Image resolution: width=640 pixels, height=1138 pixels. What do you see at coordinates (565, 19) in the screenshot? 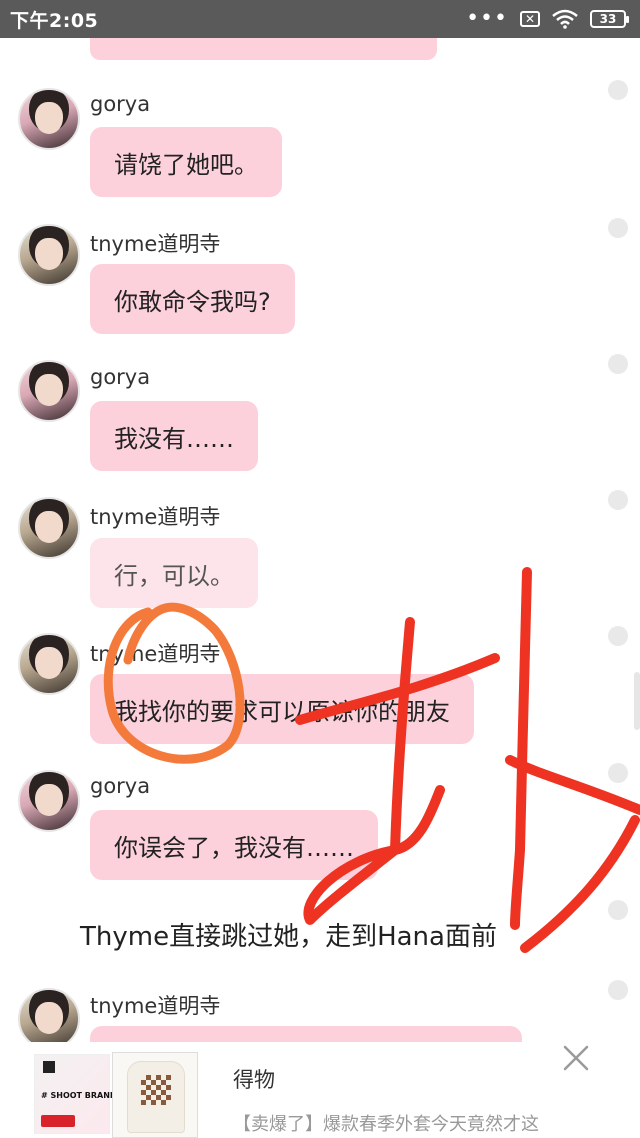
I see `wifi-icon` at bounding box center [565, 19].